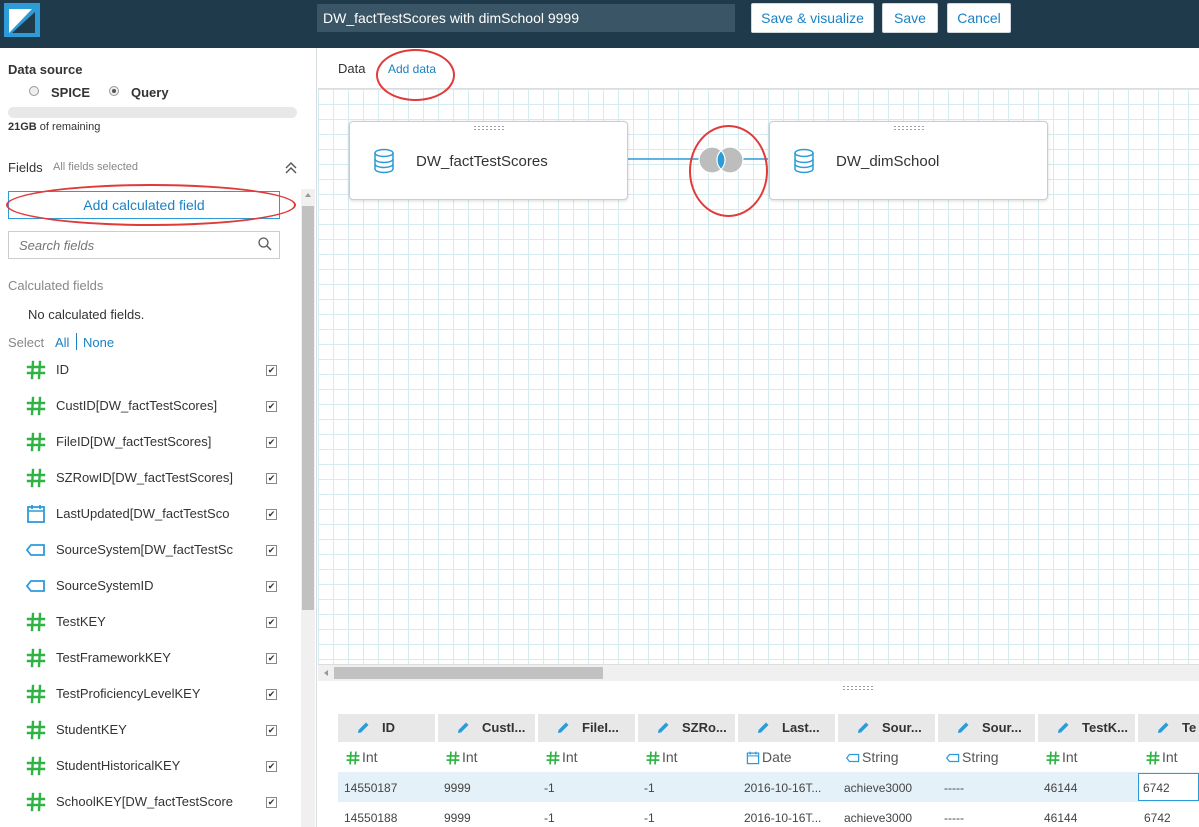 This screenshot has width=1199, height=827. I want to click on scroll-up-icon, so click(308, 195).